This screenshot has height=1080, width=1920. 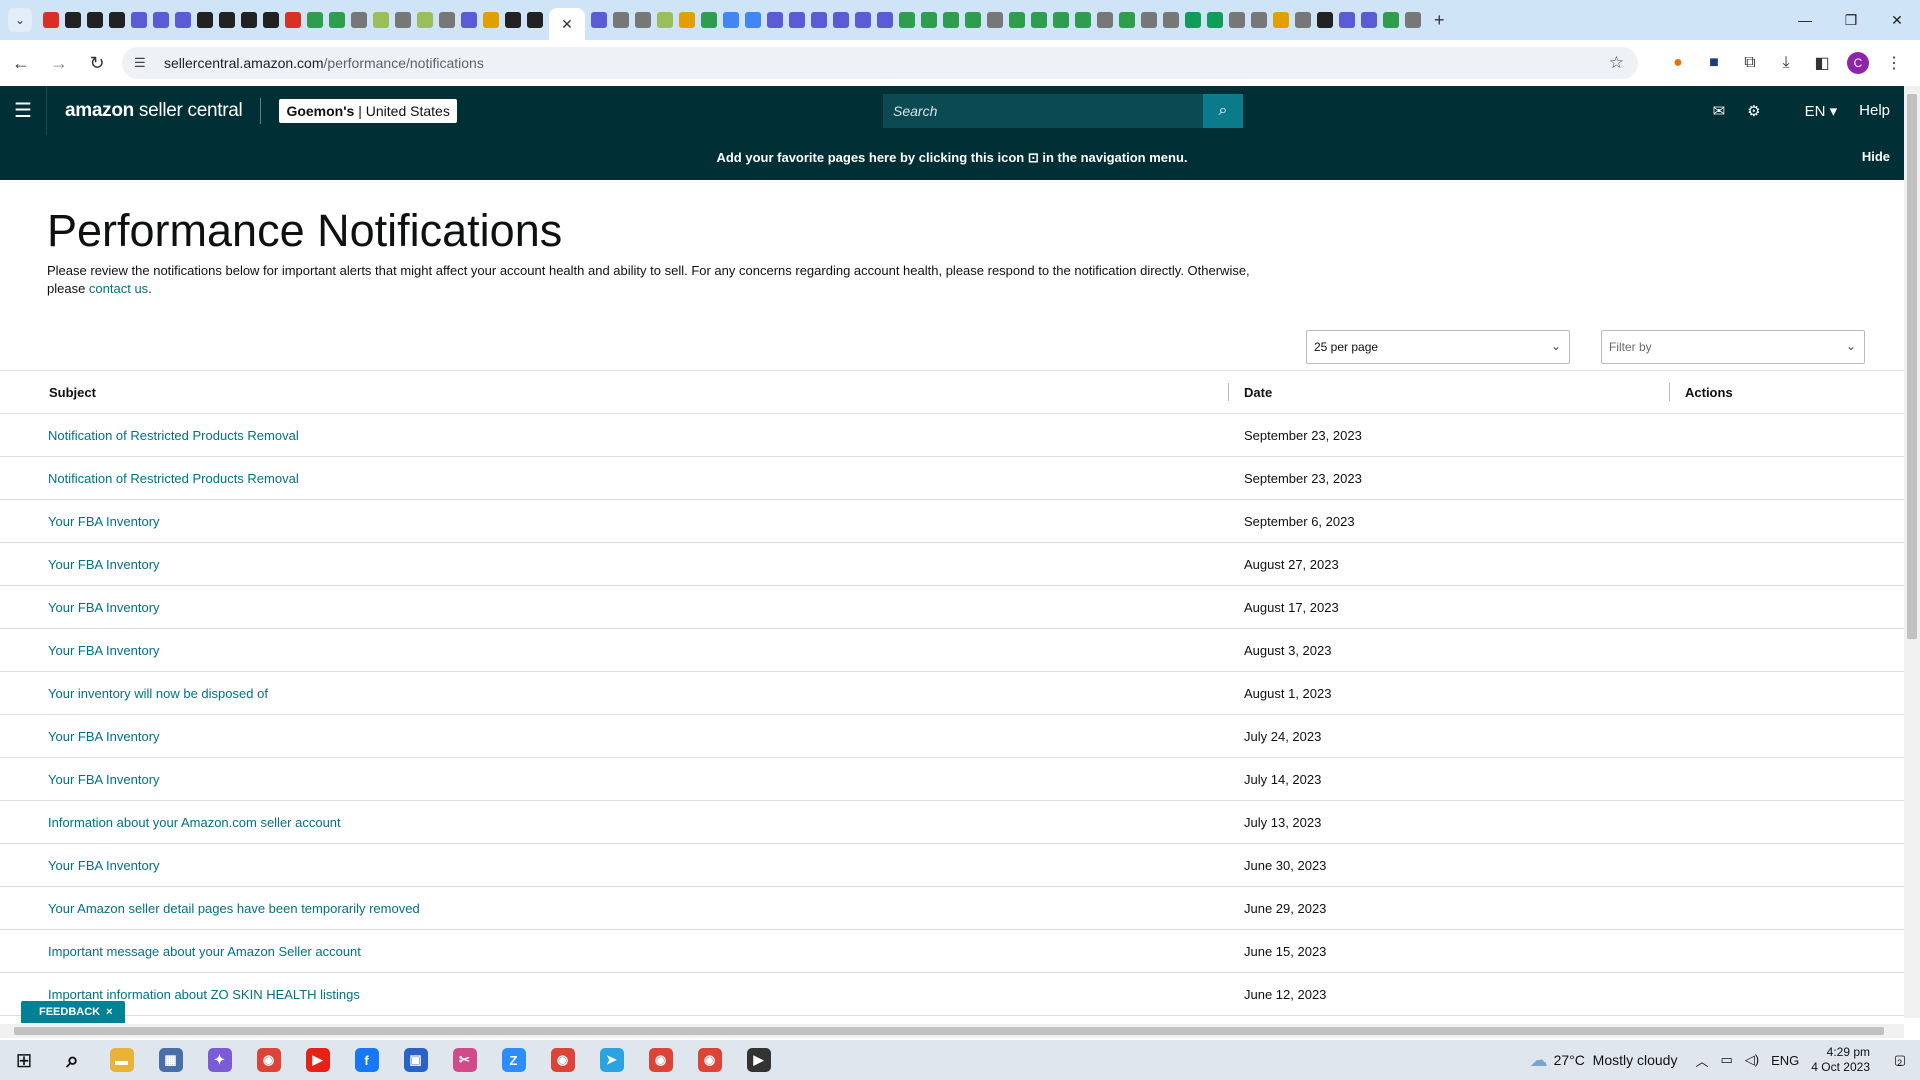 What do you see at coordinates (1701, 1060) in the screenshot?
I see `tray-chevron-icon: ︿` at bounding box center [1701, 1060].